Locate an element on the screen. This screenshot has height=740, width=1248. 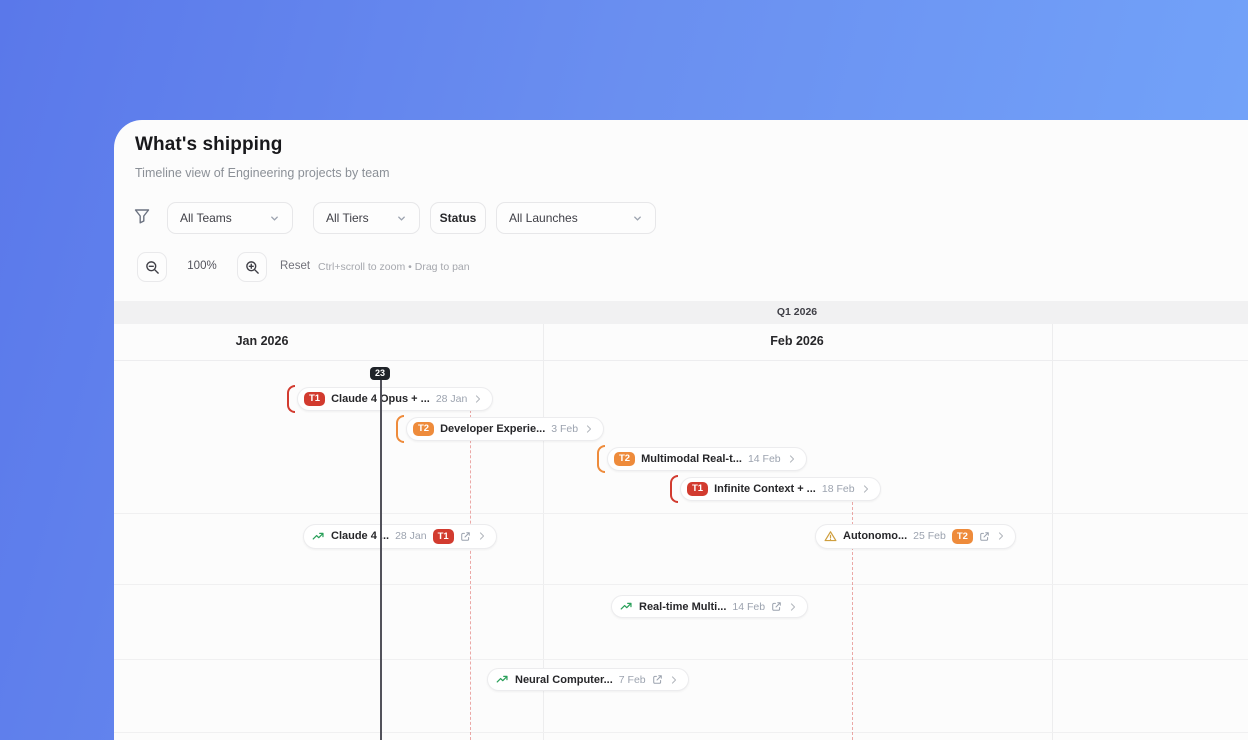
reset-zoom-button: Reset is located at coordinates (295, 266).